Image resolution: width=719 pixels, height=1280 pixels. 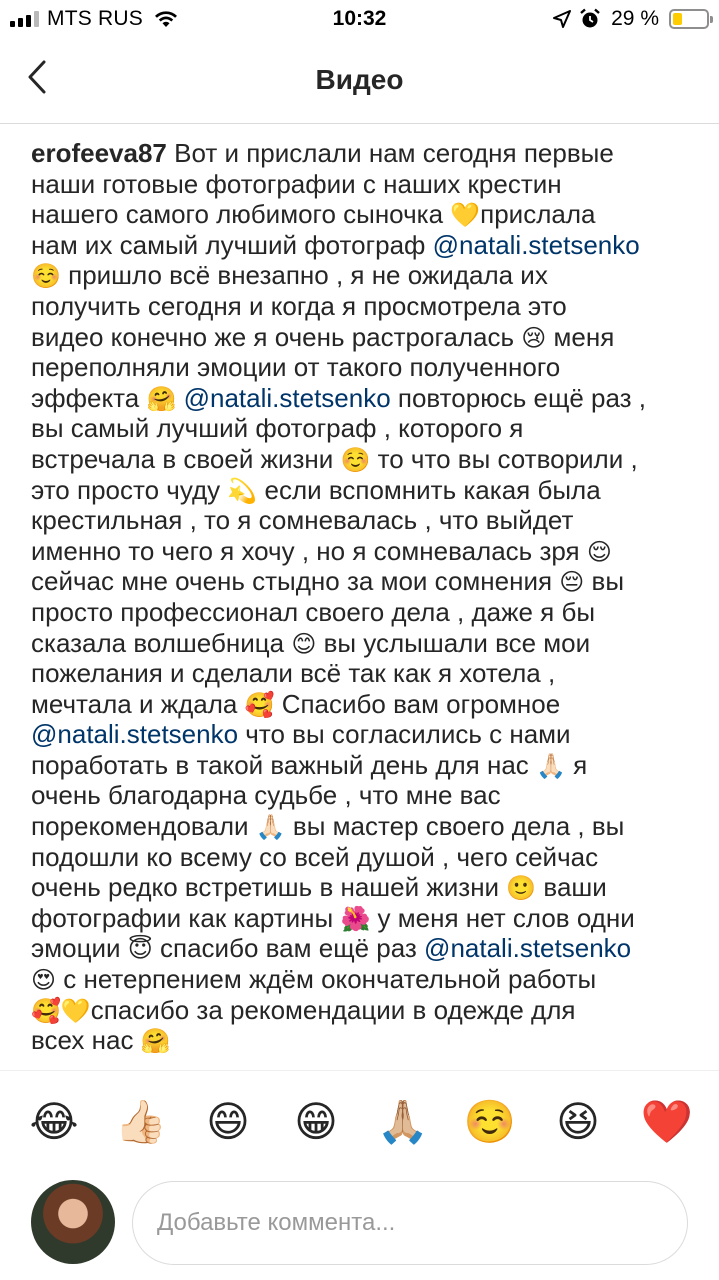 I want to click on caption-line: очень благодарна судьбе , что мне вас, so click(x=367, y=795).